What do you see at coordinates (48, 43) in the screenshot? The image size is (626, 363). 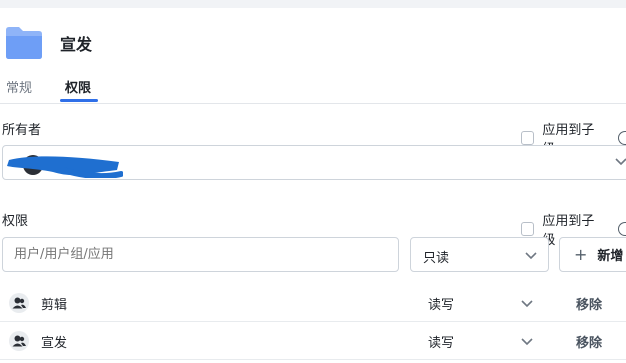 I see `folder-header: 宣发` at bounding box center [48, 43].